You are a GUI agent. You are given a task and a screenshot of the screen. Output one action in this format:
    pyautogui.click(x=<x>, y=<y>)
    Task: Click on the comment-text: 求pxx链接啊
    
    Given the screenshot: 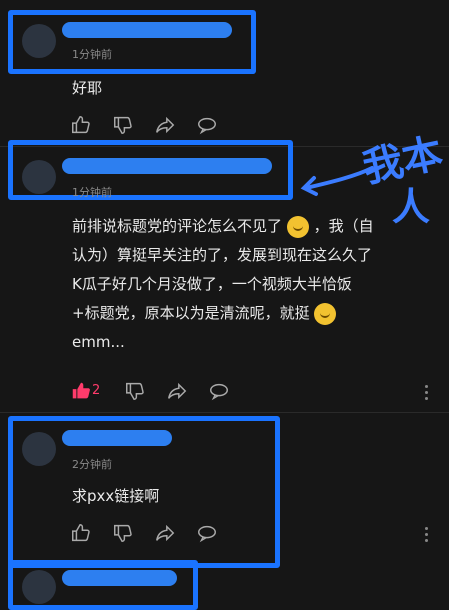 What is the action you would take?
    pyautogui.click(x=116, y=496)
    